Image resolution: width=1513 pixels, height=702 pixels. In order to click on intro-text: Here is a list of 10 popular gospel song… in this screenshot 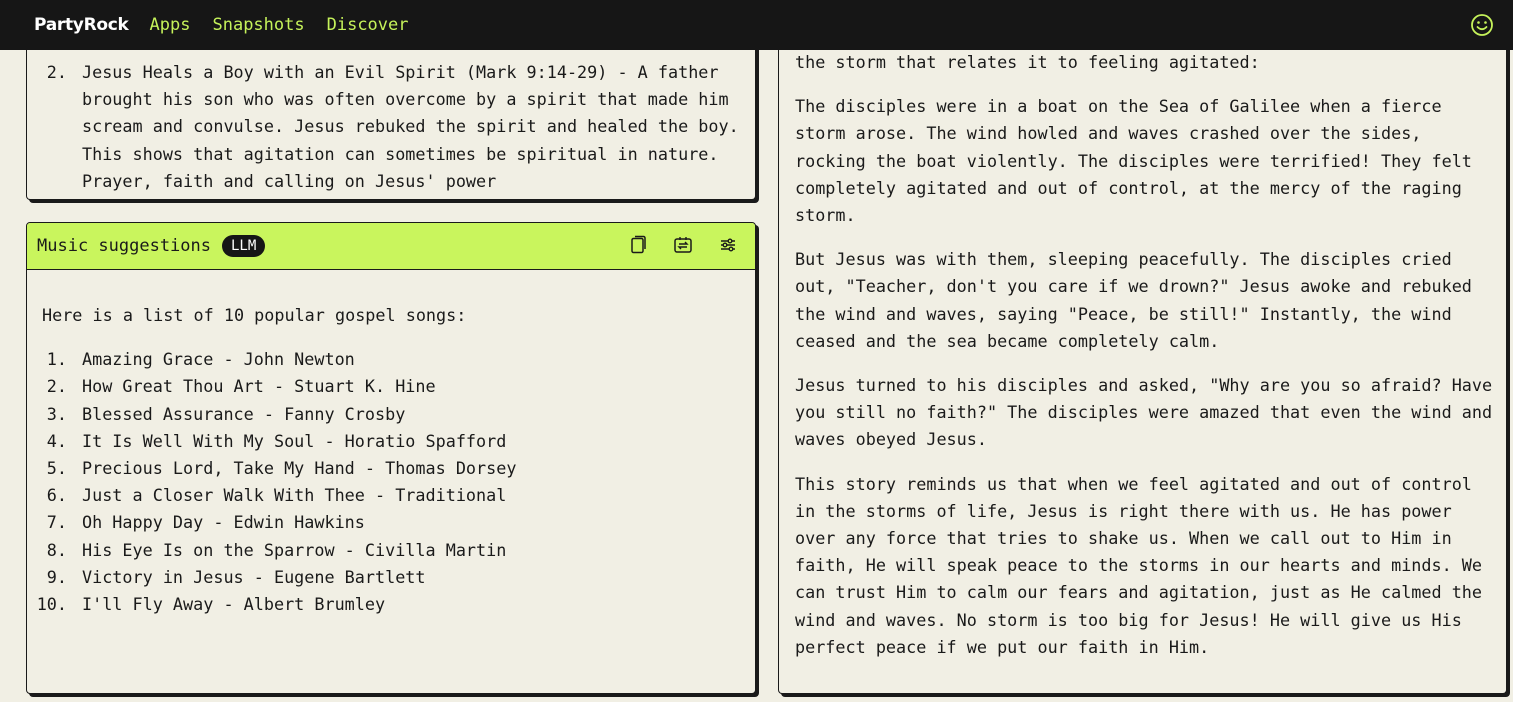, I will do `click(254, 315)`.